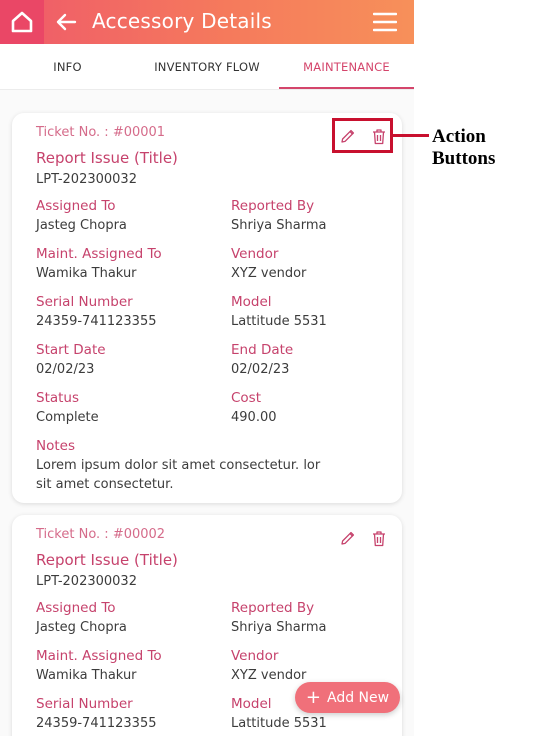 The width and height of the screenshot is (542, 736). I want to click on delete-trash-icon, so click(379, 538).